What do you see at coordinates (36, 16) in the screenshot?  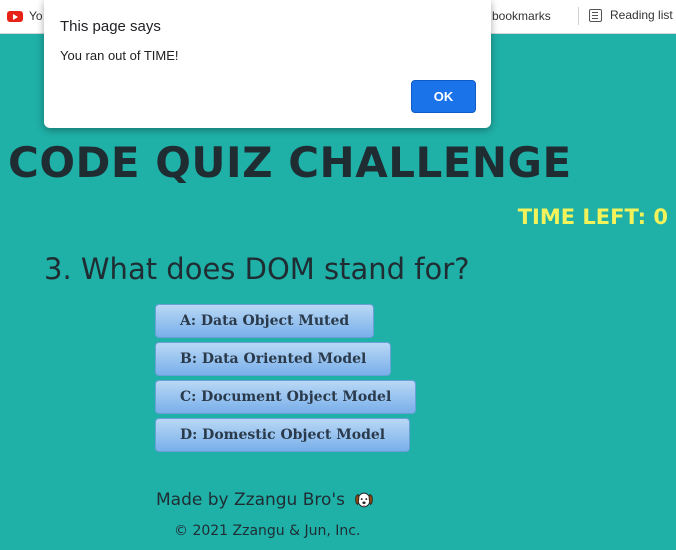 I see `bookmark-youtube-label: Yo` at bounding box center [36, 16].